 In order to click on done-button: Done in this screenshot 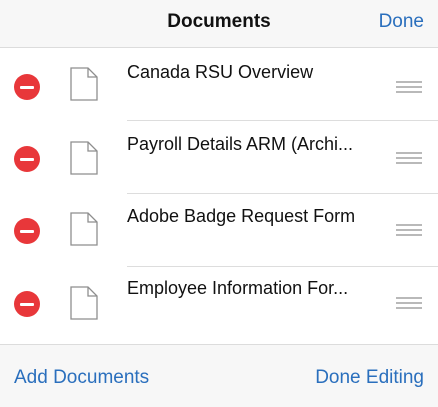, I will do `click(401, 22)`.